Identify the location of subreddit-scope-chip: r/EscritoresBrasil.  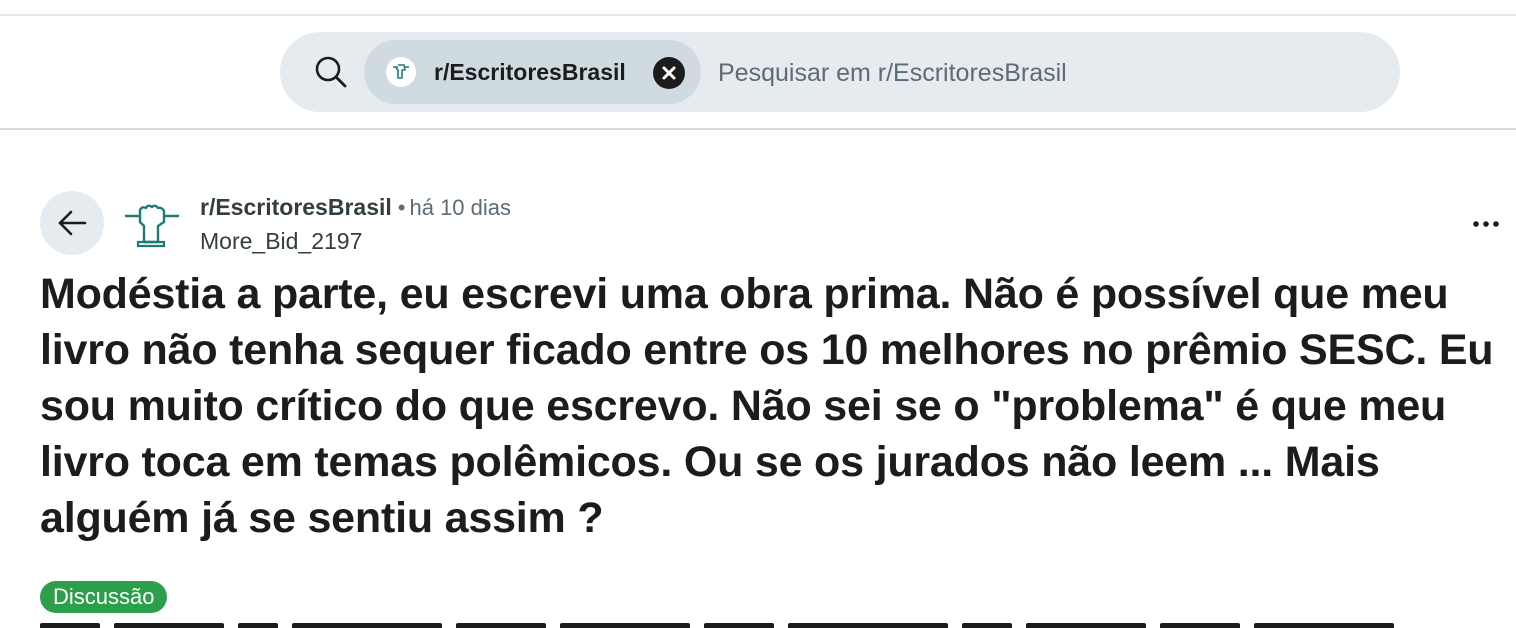
(532, 72).